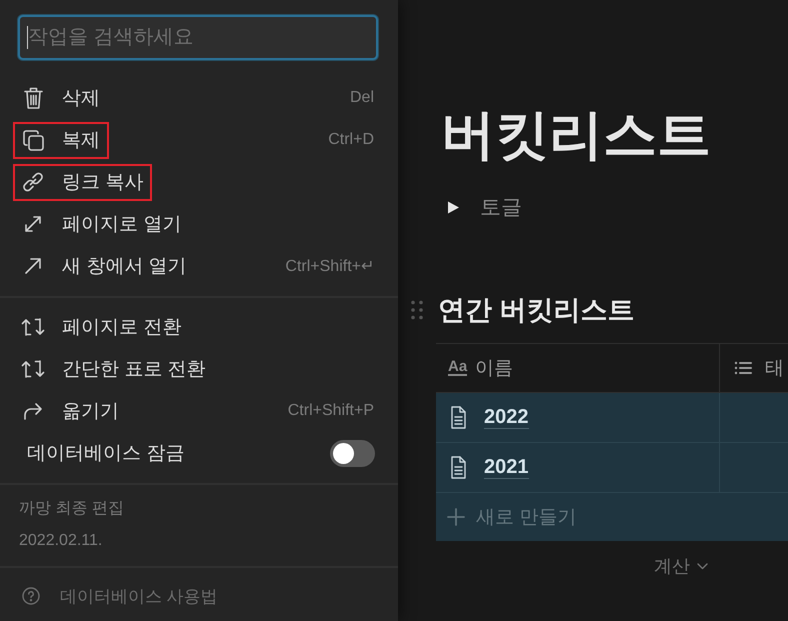  What do you see at coordinates (417, 310) in the screenshot?
I see `drag-handle-icon` at bounding box center [417, 310].